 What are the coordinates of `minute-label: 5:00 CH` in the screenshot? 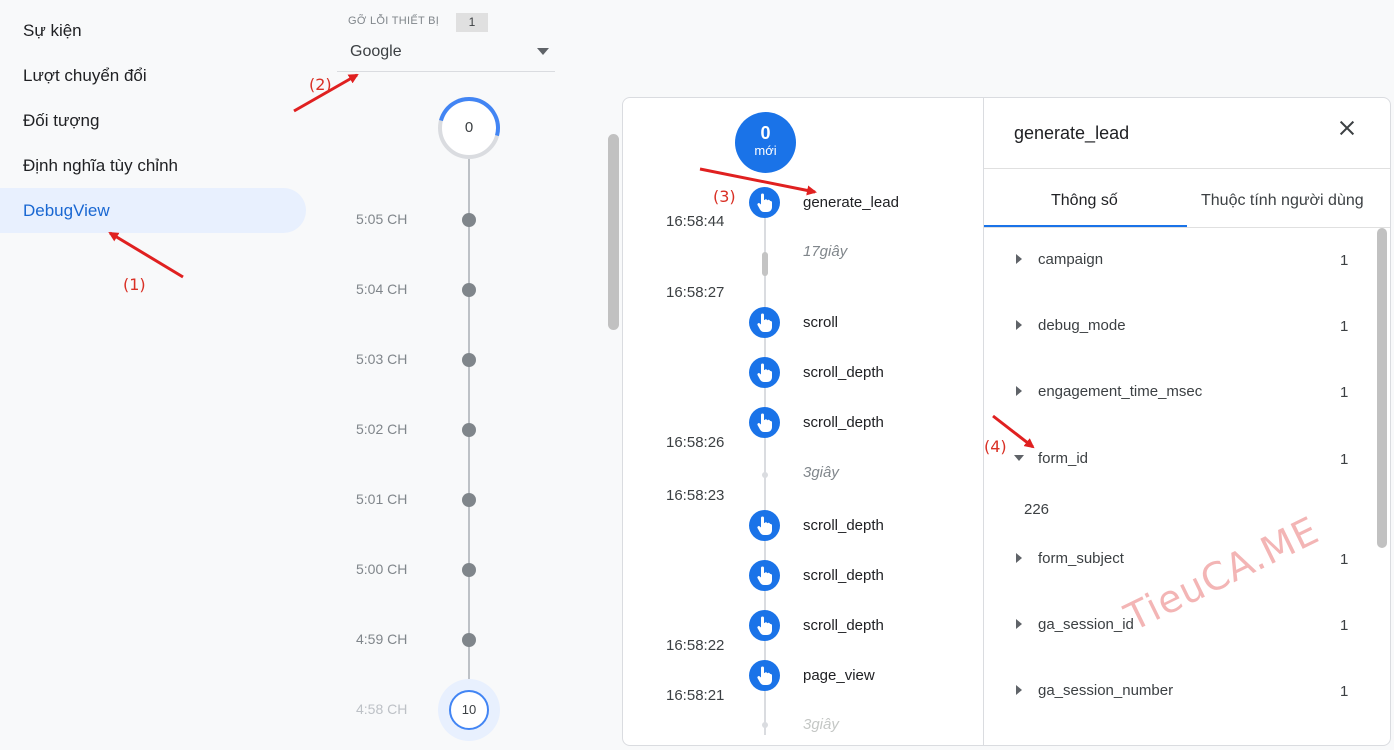 It's located at (382, 569).